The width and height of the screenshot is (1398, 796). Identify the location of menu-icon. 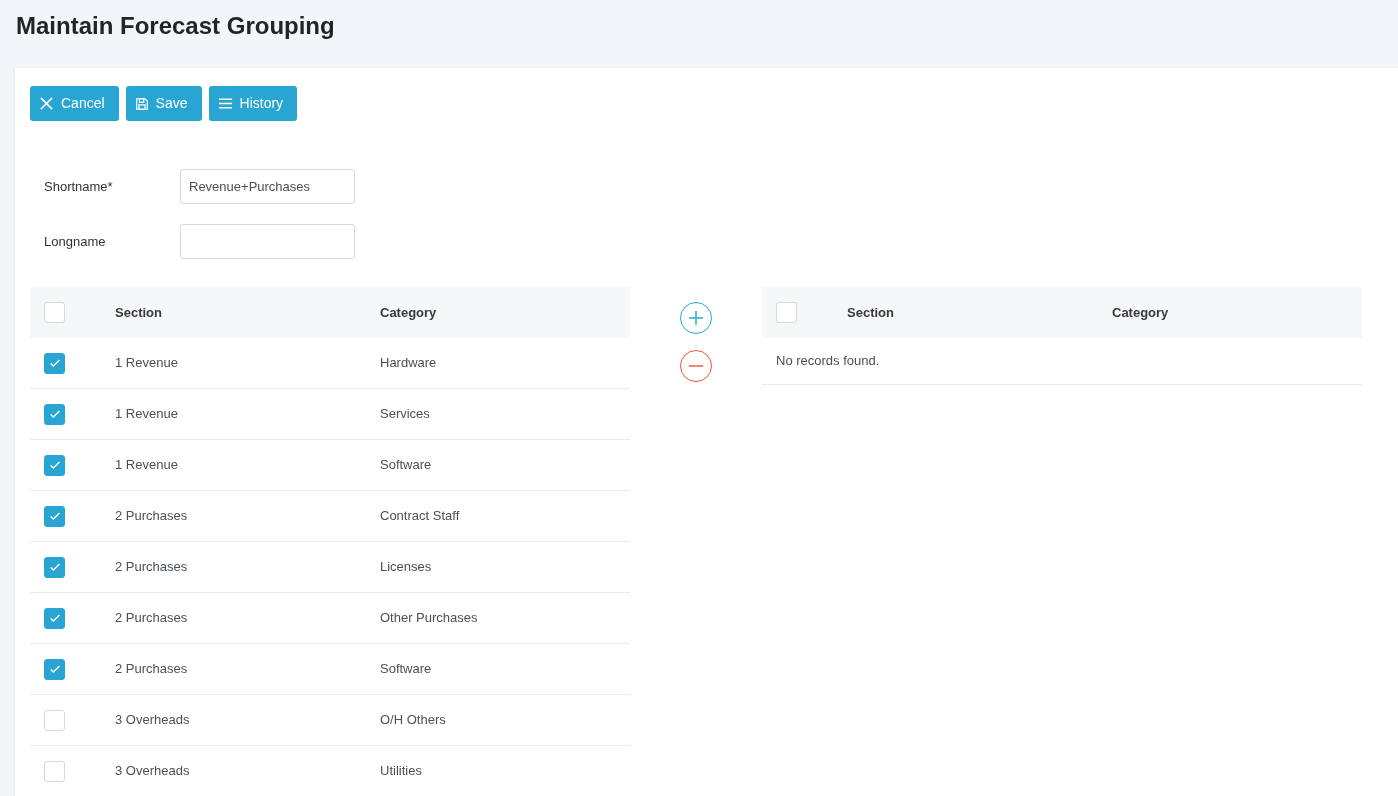
(225, 103).